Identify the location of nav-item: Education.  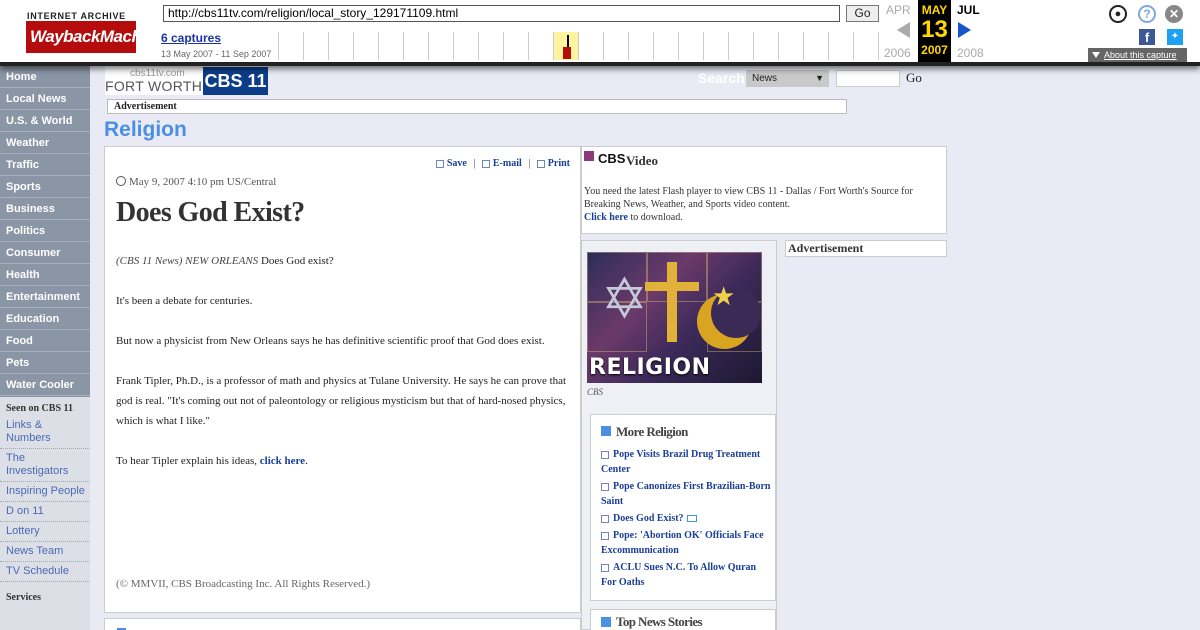
(45, 319).